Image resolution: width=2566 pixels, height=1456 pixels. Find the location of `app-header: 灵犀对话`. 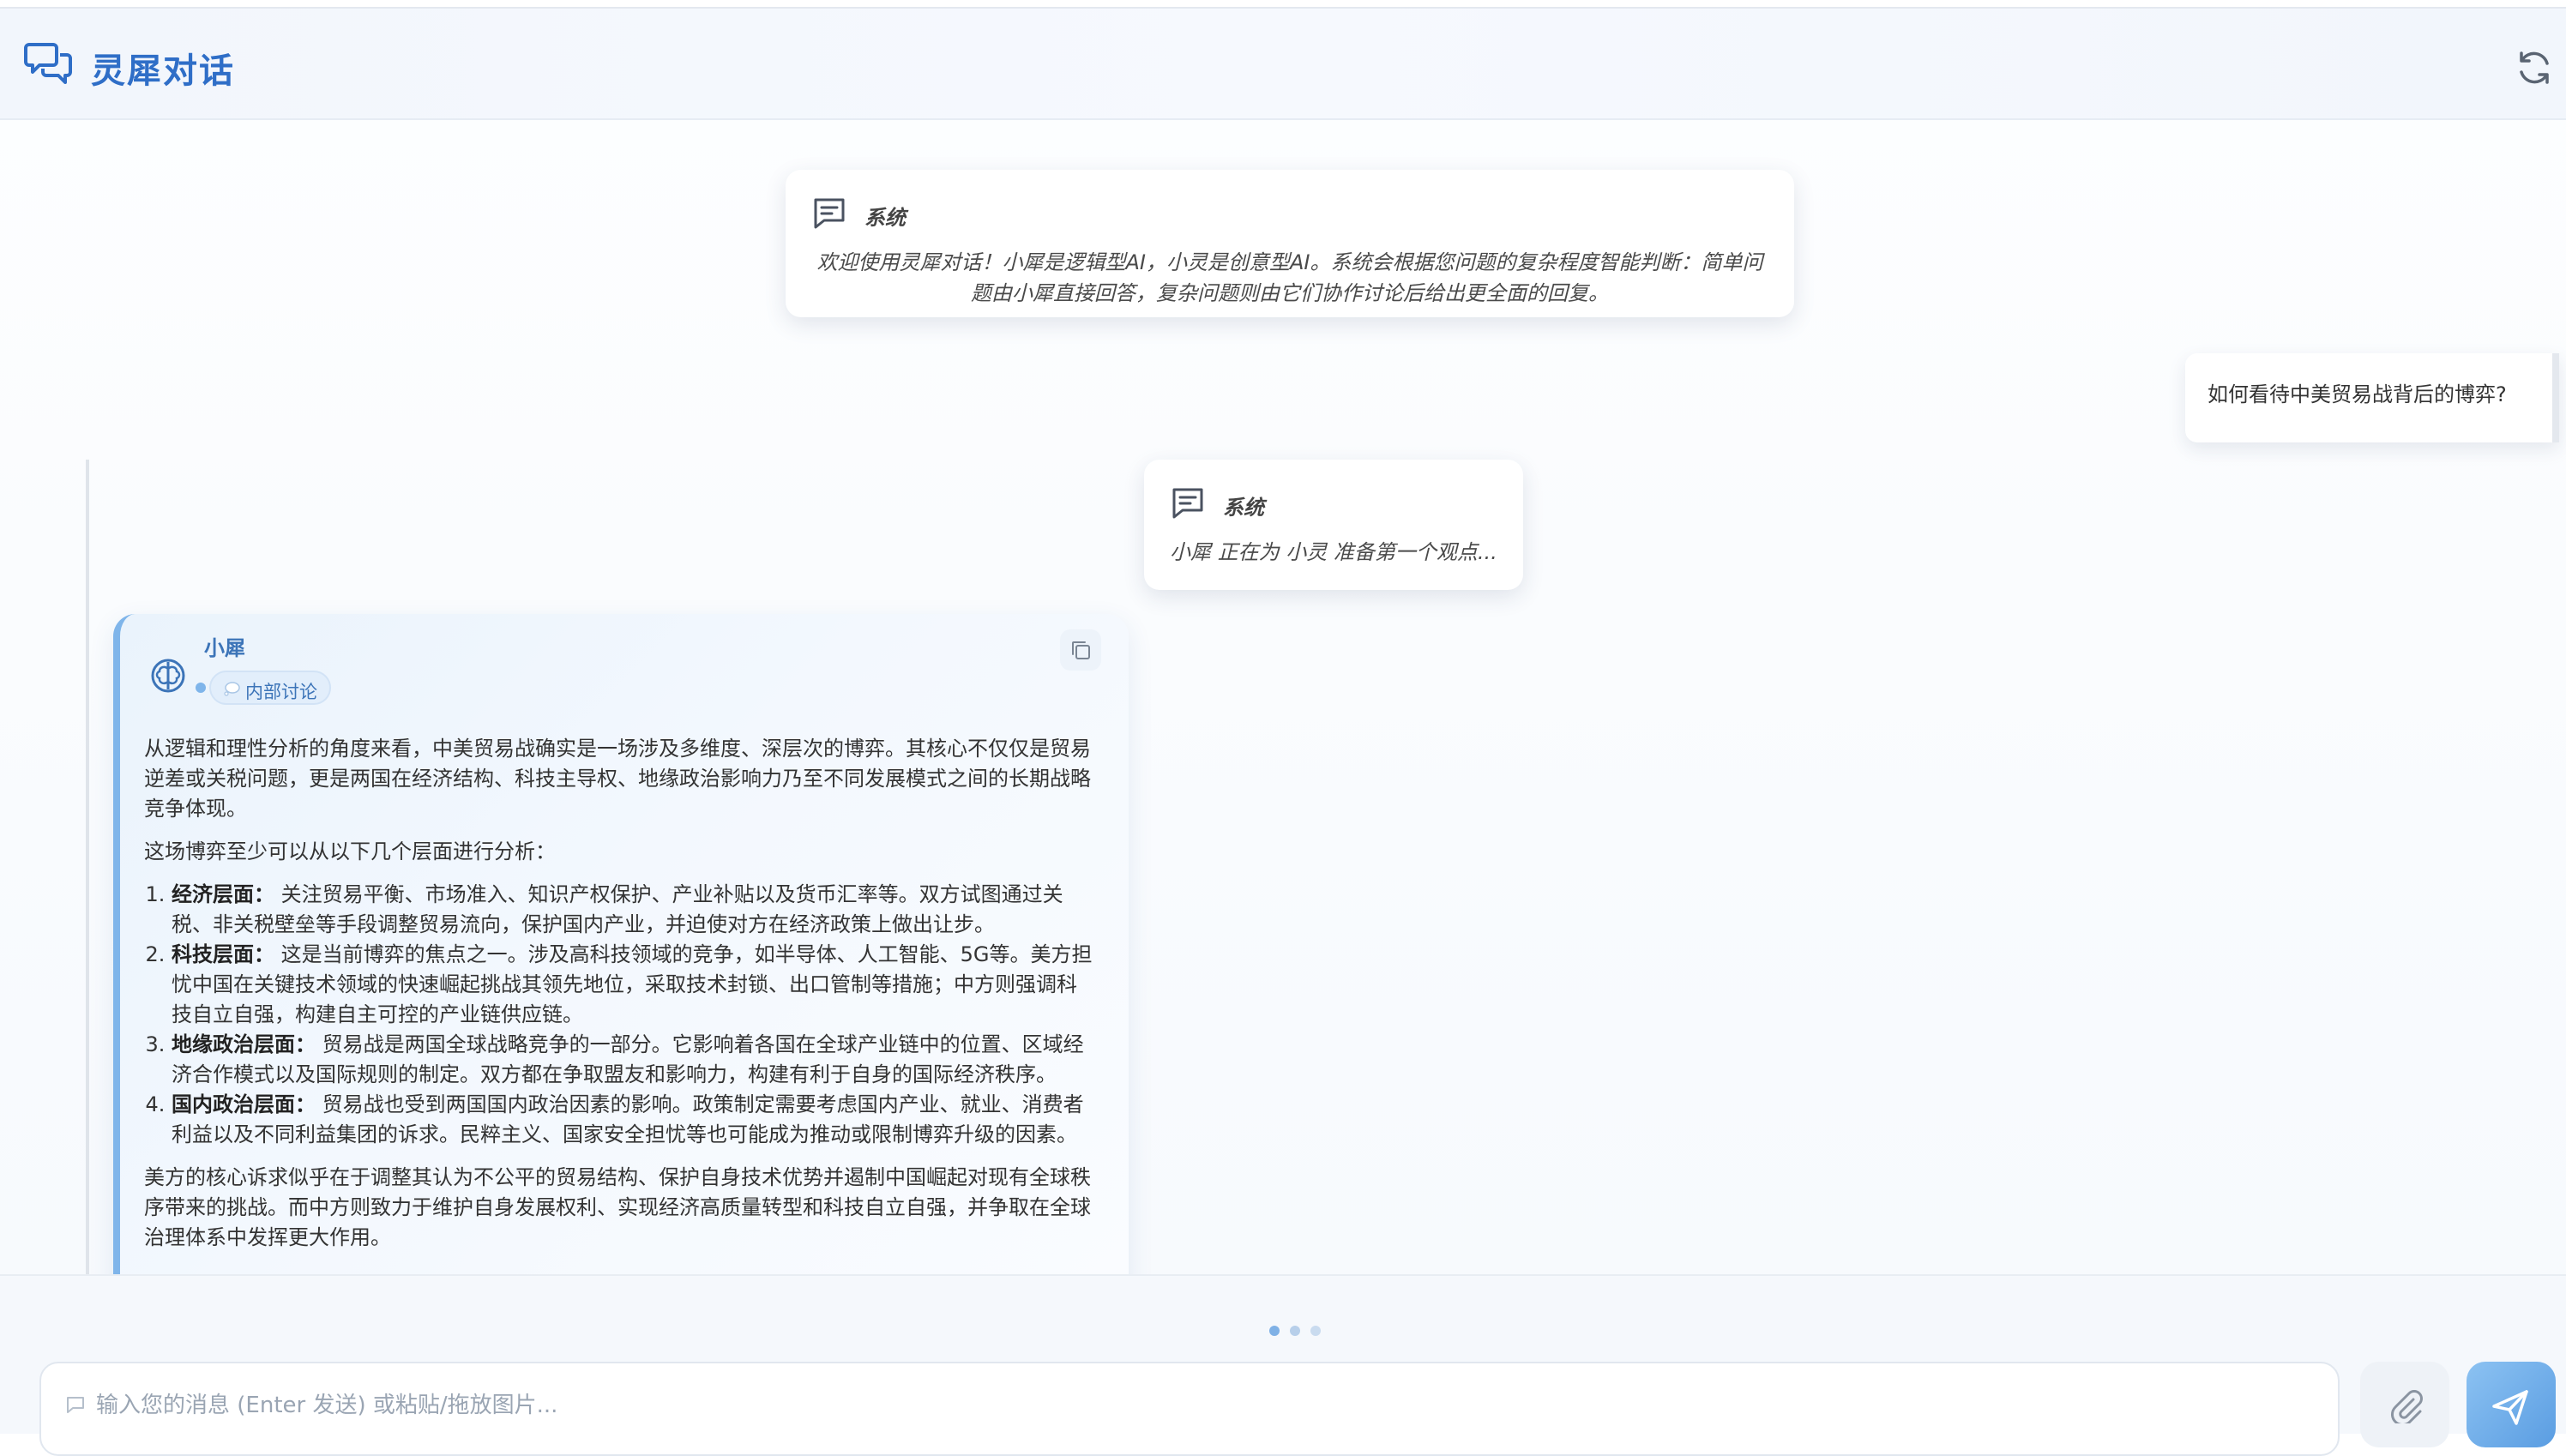

app-header: 灵犀对话 is located at coordinates (1283, 64).